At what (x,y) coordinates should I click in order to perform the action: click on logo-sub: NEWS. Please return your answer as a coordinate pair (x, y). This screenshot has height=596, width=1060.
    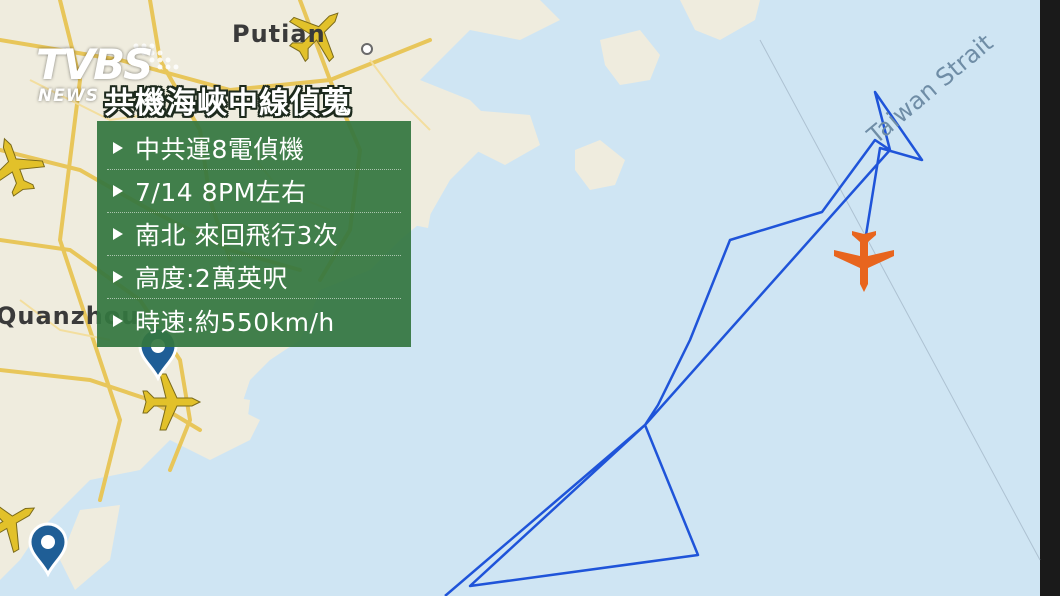
    Looking at the image, I should click on (68, 96).